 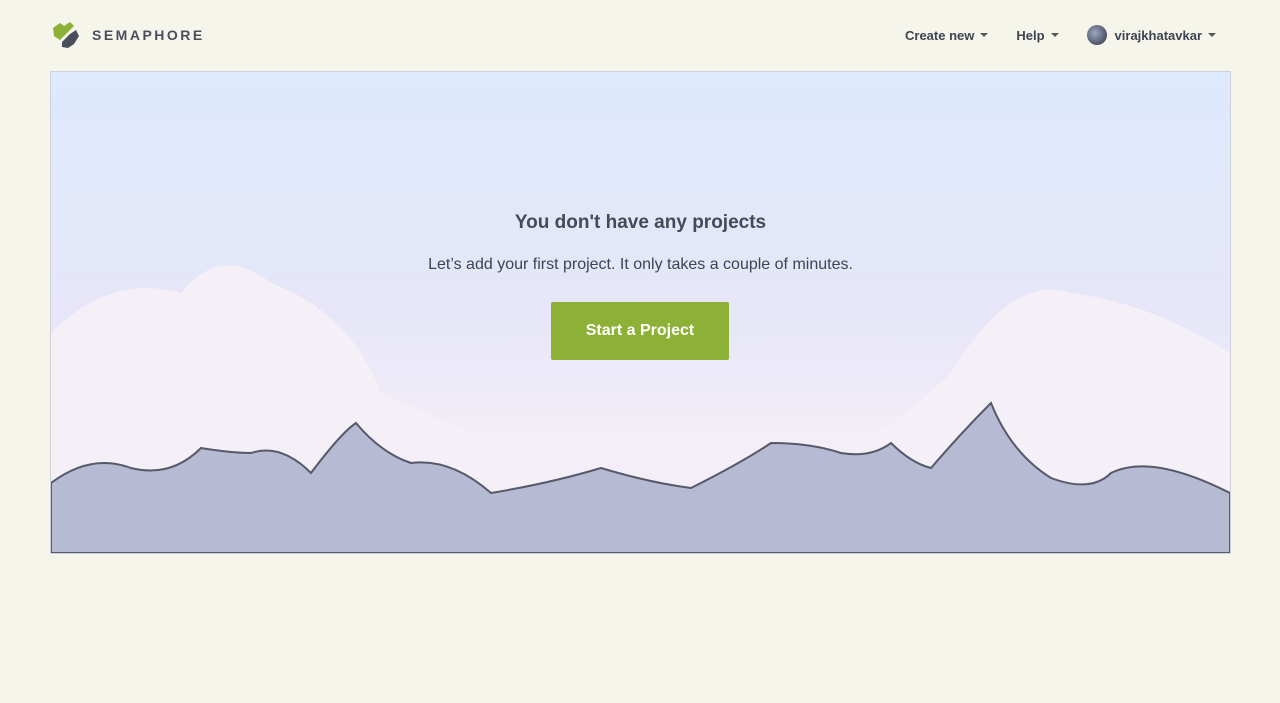 I want to click on help-menu: Help, so click(x=1037, y=35).